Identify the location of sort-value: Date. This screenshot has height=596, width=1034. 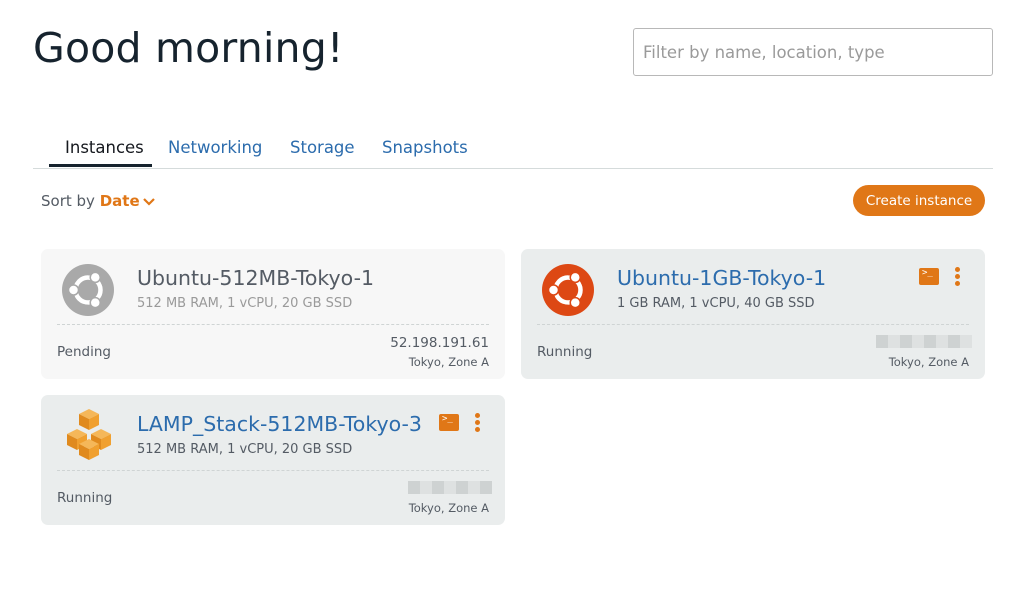
(119, 201).